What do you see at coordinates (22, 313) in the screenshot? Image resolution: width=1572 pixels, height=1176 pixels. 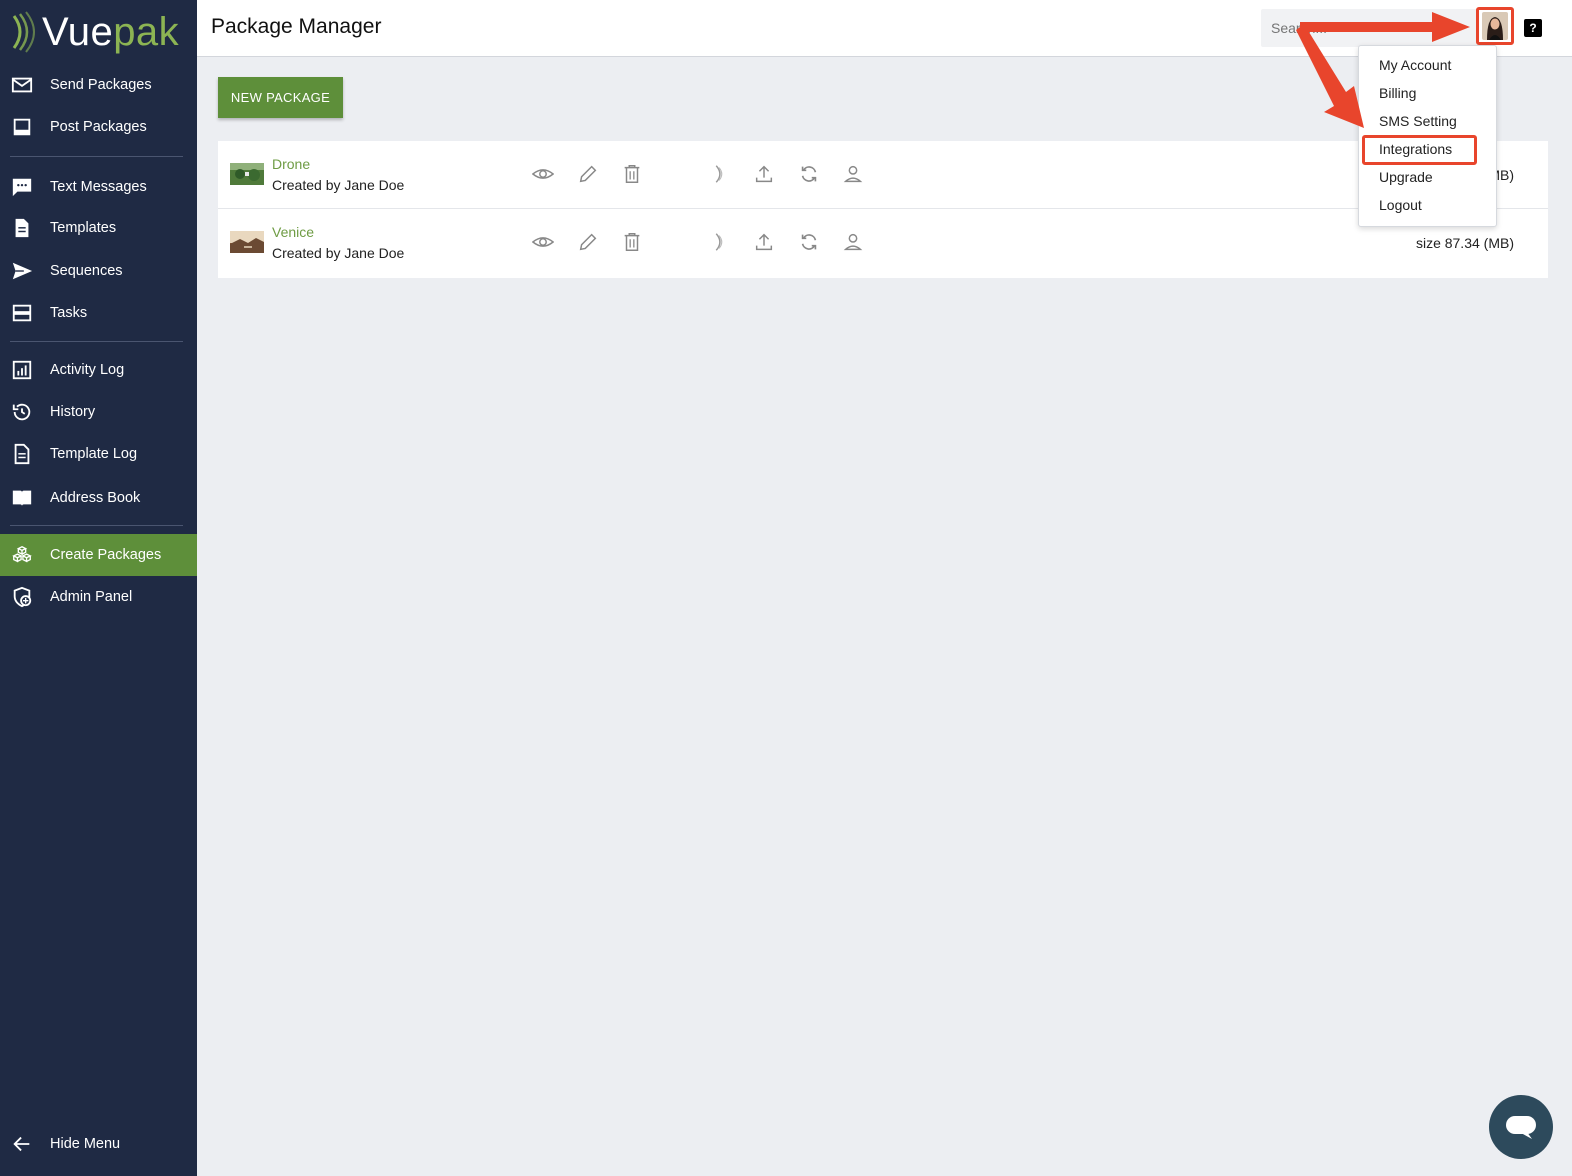 I see `stack-icon` at bounding box center [22, 313].